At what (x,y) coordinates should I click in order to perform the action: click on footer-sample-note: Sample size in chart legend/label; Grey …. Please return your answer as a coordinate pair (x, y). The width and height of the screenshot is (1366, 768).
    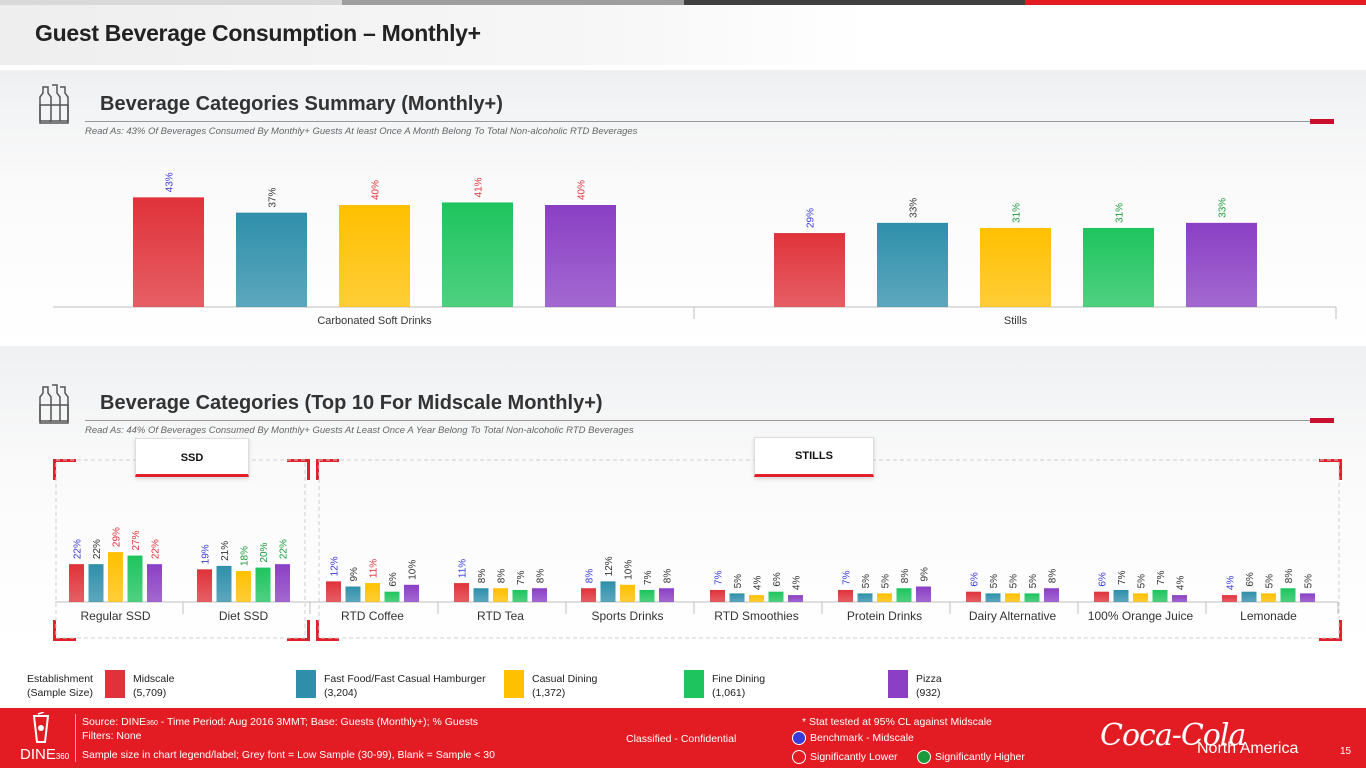
    Looking at the image, I should click on (288, 755).